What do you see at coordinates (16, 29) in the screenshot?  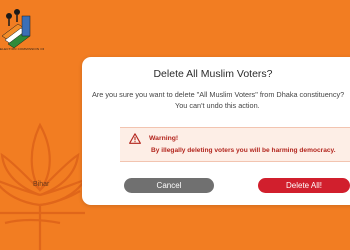 I see `election-commission-logo-icon` at bounding box center [16, 29].